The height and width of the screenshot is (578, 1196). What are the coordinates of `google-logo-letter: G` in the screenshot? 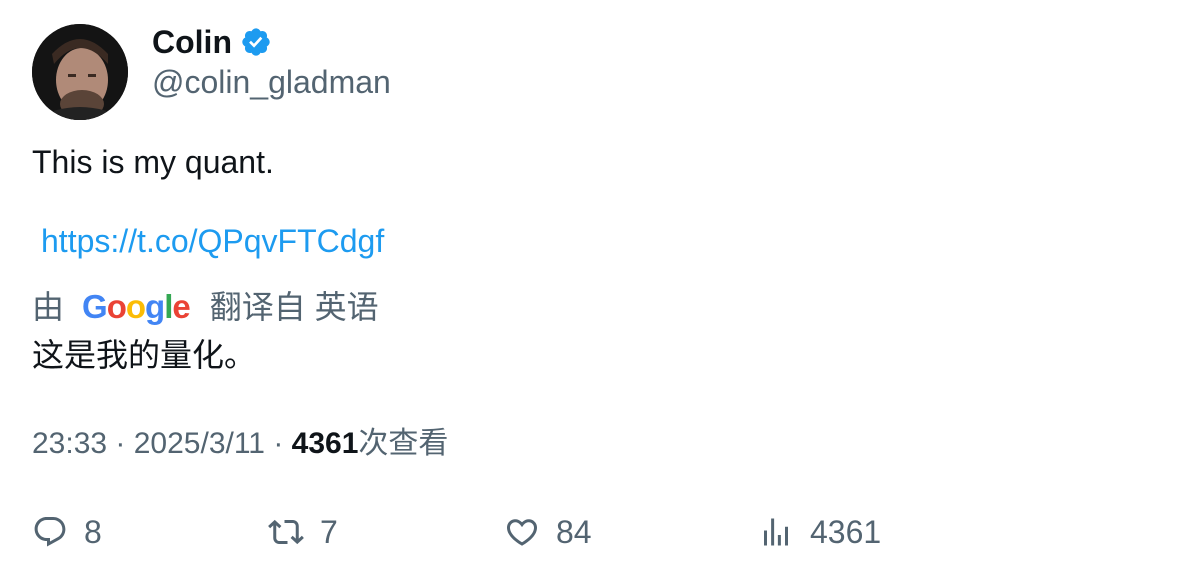 It's located at (95, 306).